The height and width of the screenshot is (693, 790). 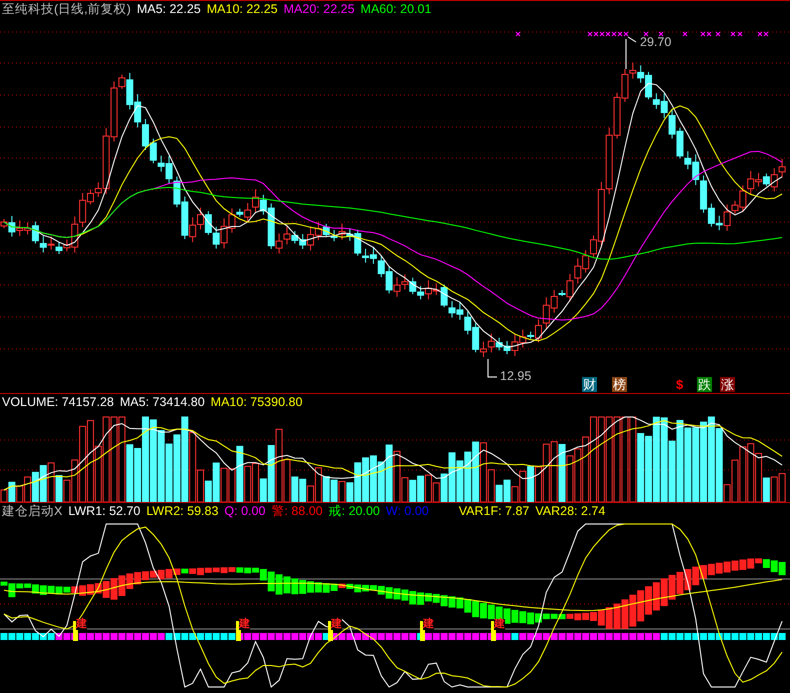 What do you see at coordinates (589, 384) in the screenshot?
I see `signal-badge: 财` at bounding box center [589, 384].